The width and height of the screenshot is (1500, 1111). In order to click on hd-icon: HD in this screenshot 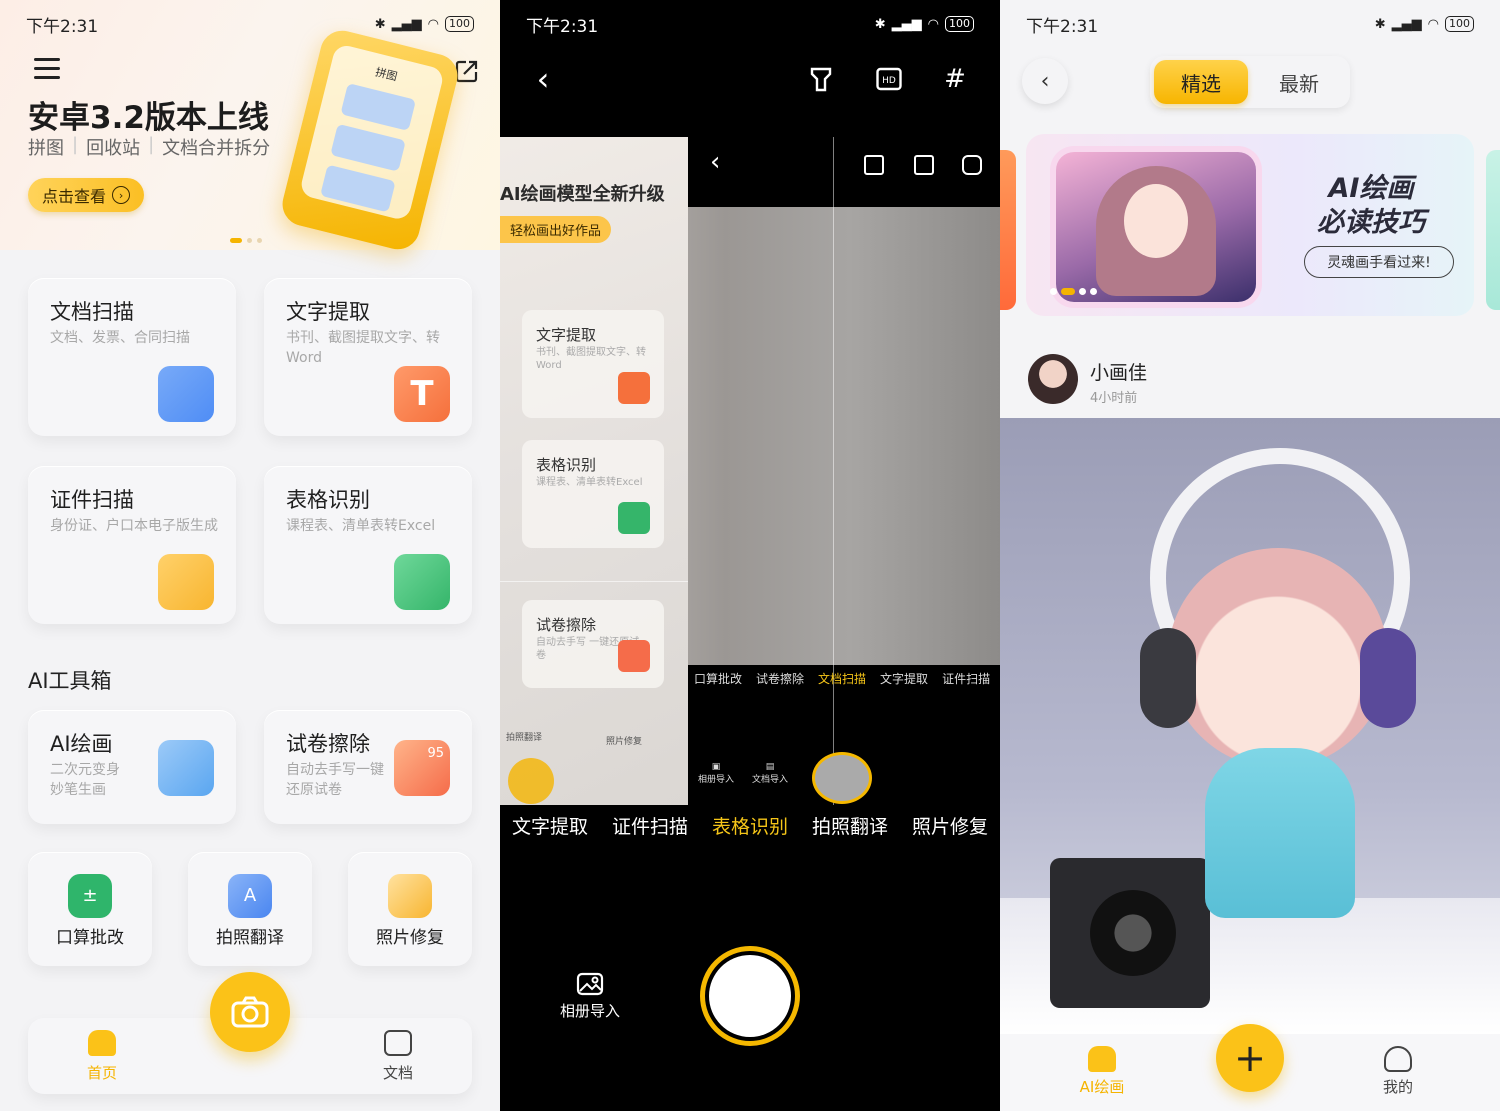, I will do `click(889, 79)`.